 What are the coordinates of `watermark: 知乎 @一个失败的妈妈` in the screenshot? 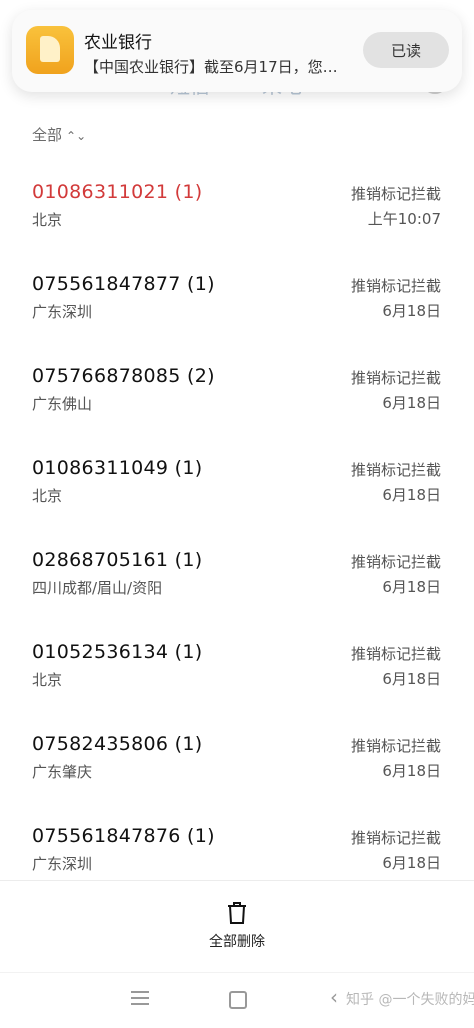 It's located at (410, 1000).